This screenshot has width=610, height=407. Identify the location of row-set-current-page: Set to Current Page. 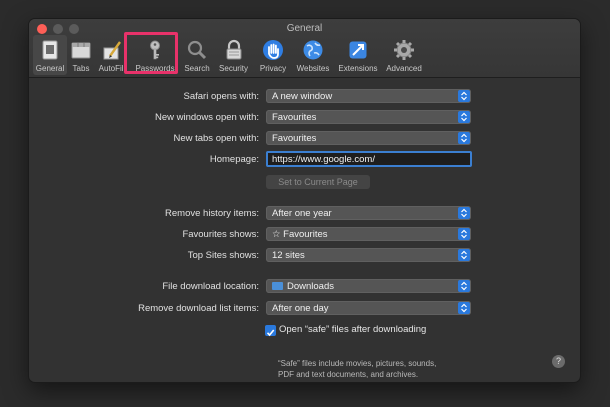
(304, 183).